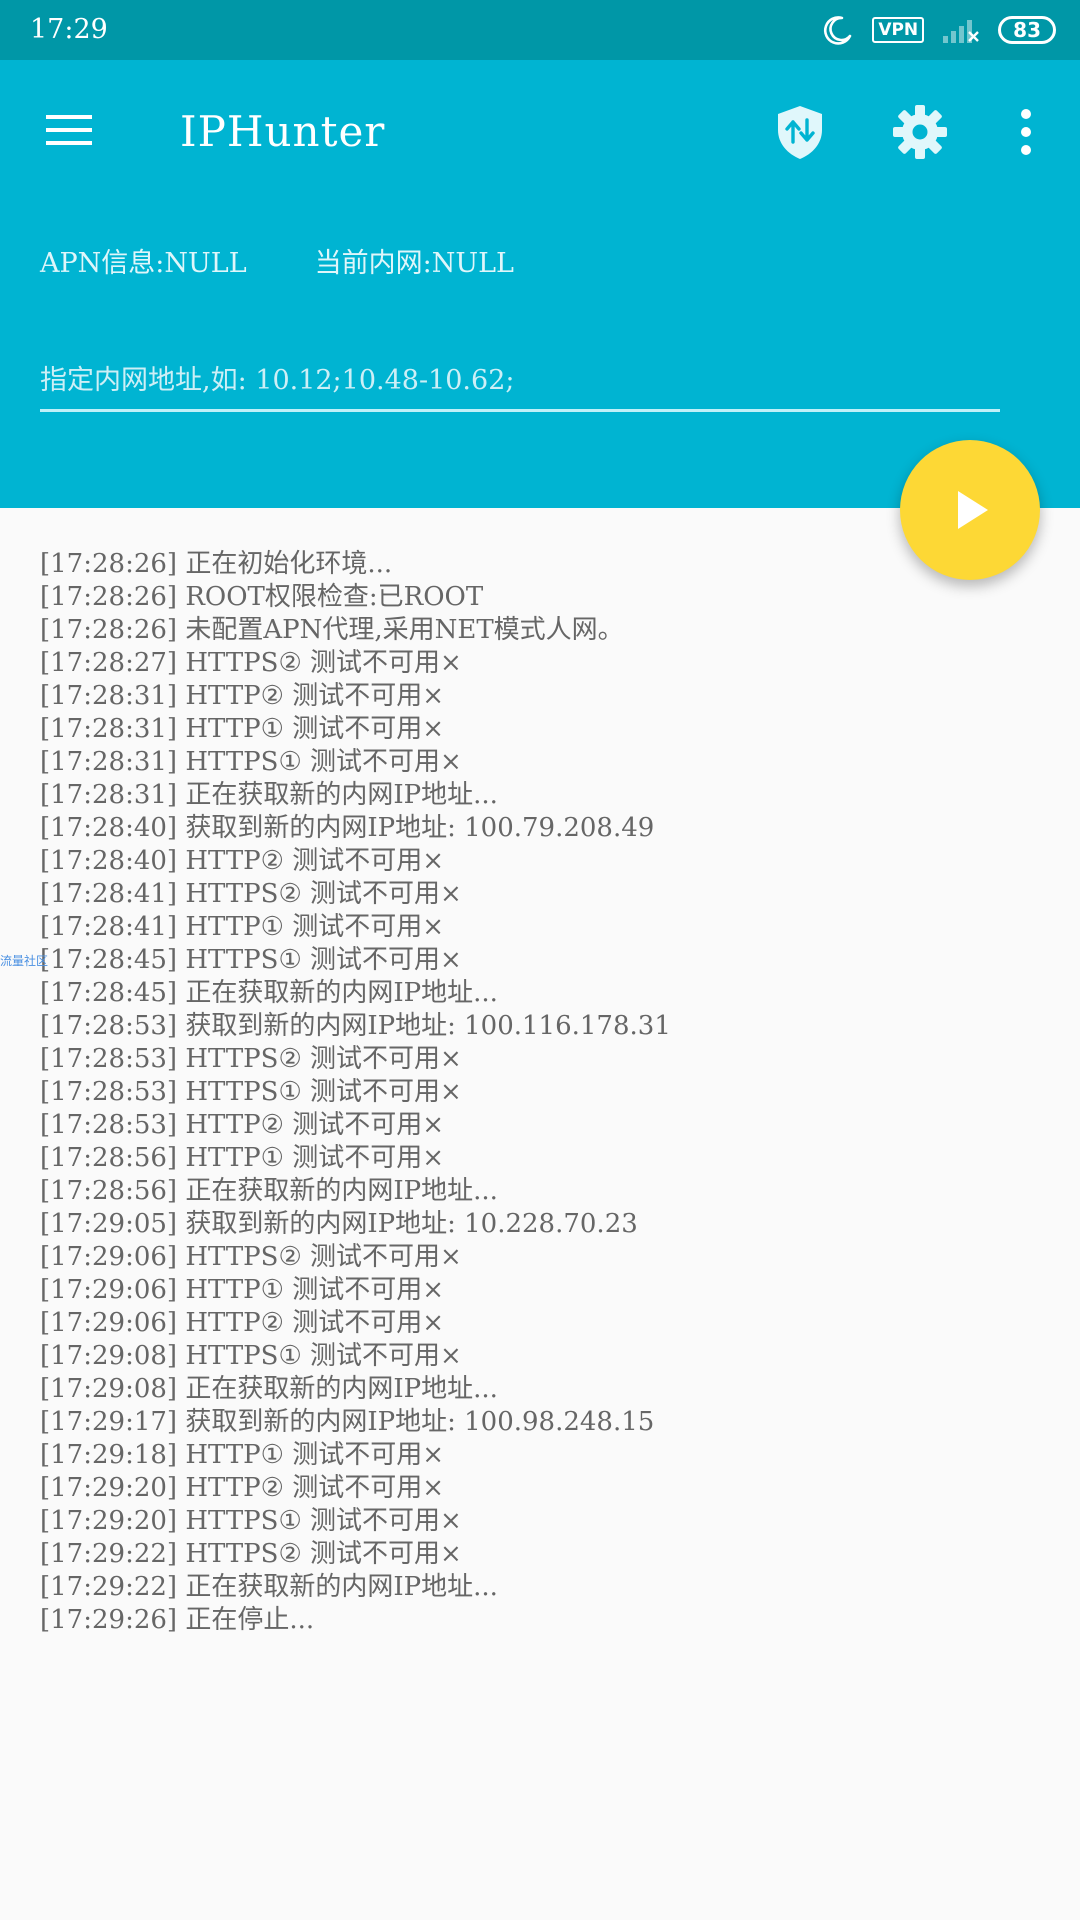  I want to click on menu-button, so click(70, 130).